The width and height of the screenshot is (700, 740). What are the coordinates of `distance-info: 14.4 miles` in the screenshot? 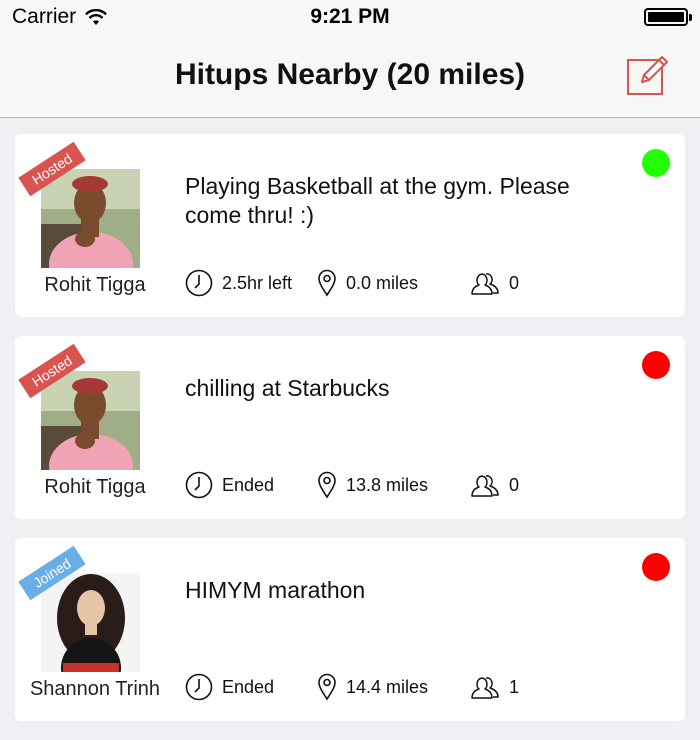 It's located at (372, 687).